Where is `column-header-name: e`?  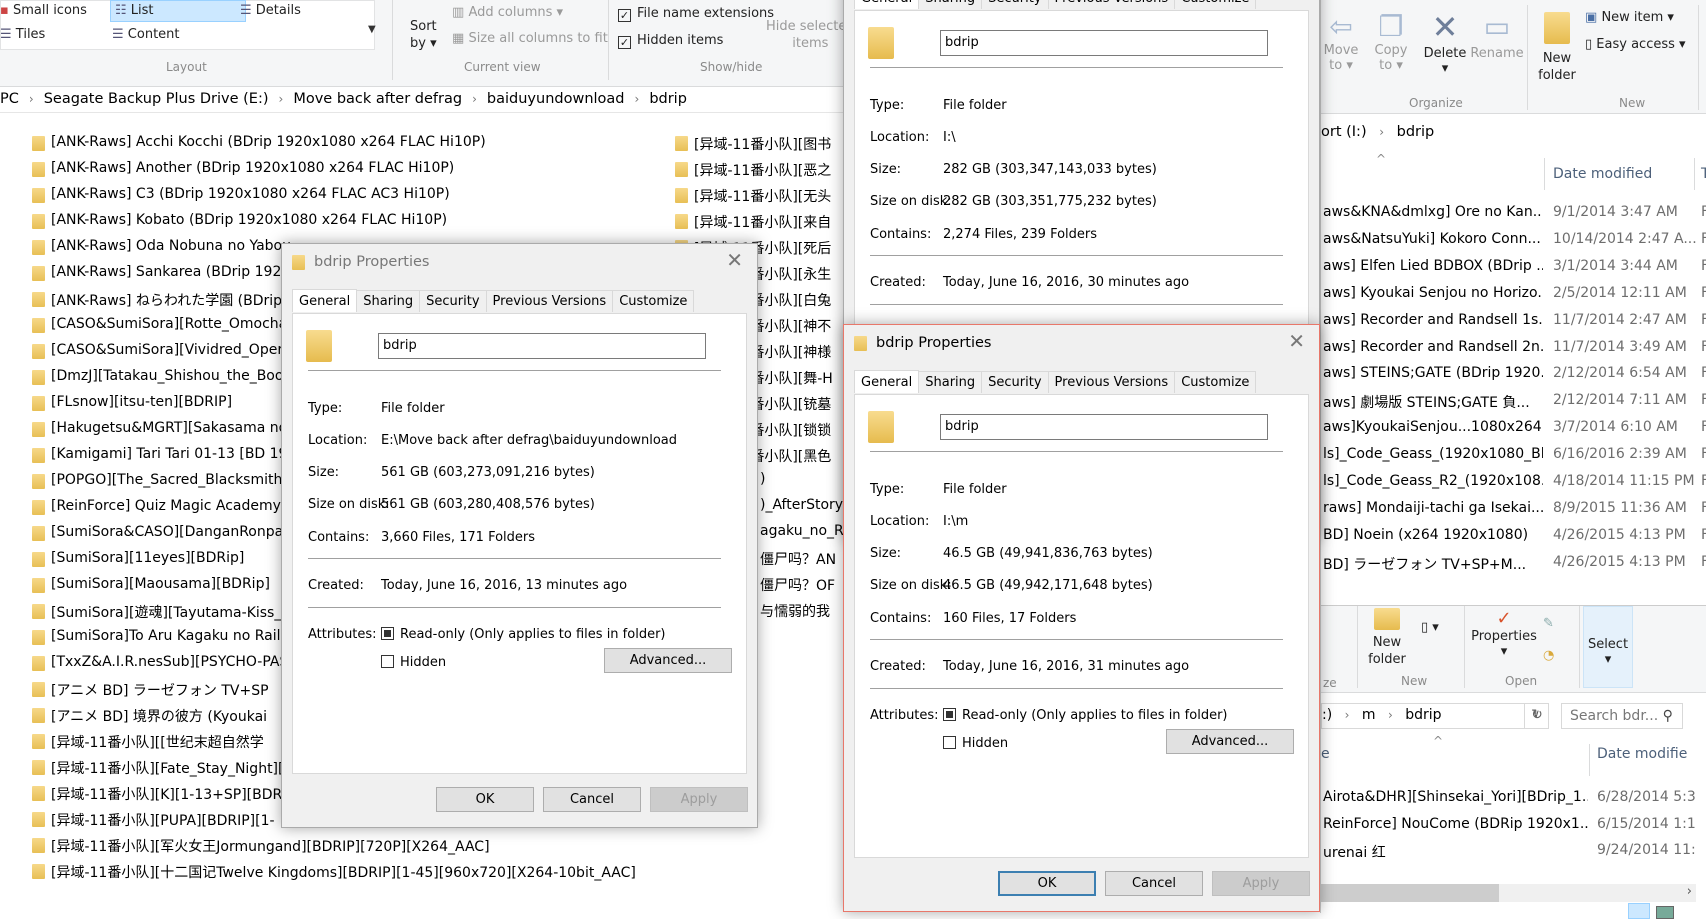
column-header-name: e is located at coordinates (1325, 754).